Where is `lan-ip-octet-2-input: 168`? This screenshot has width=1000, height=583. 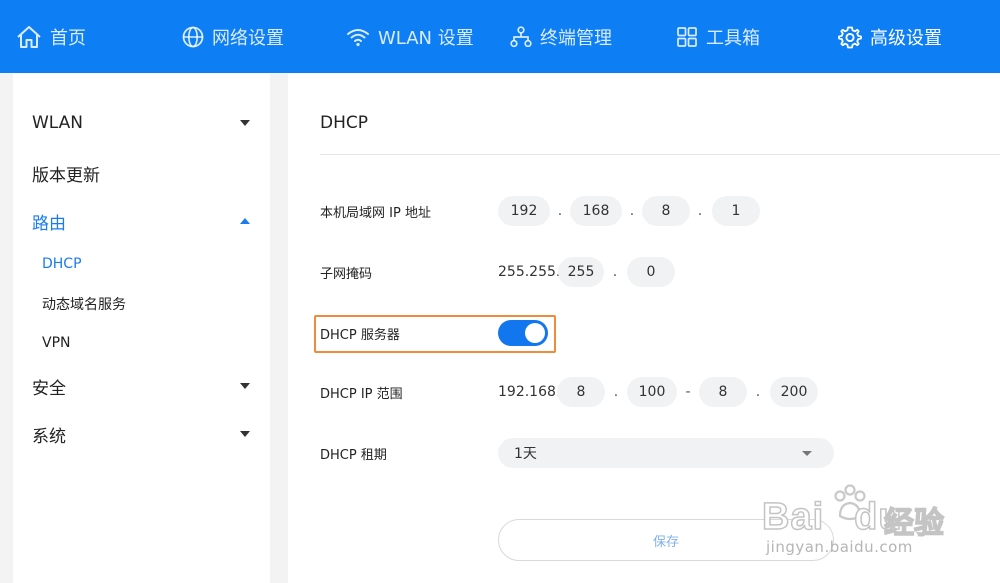
lan-ip-octet-2-input: 168 is located at coordinates (596, 211).